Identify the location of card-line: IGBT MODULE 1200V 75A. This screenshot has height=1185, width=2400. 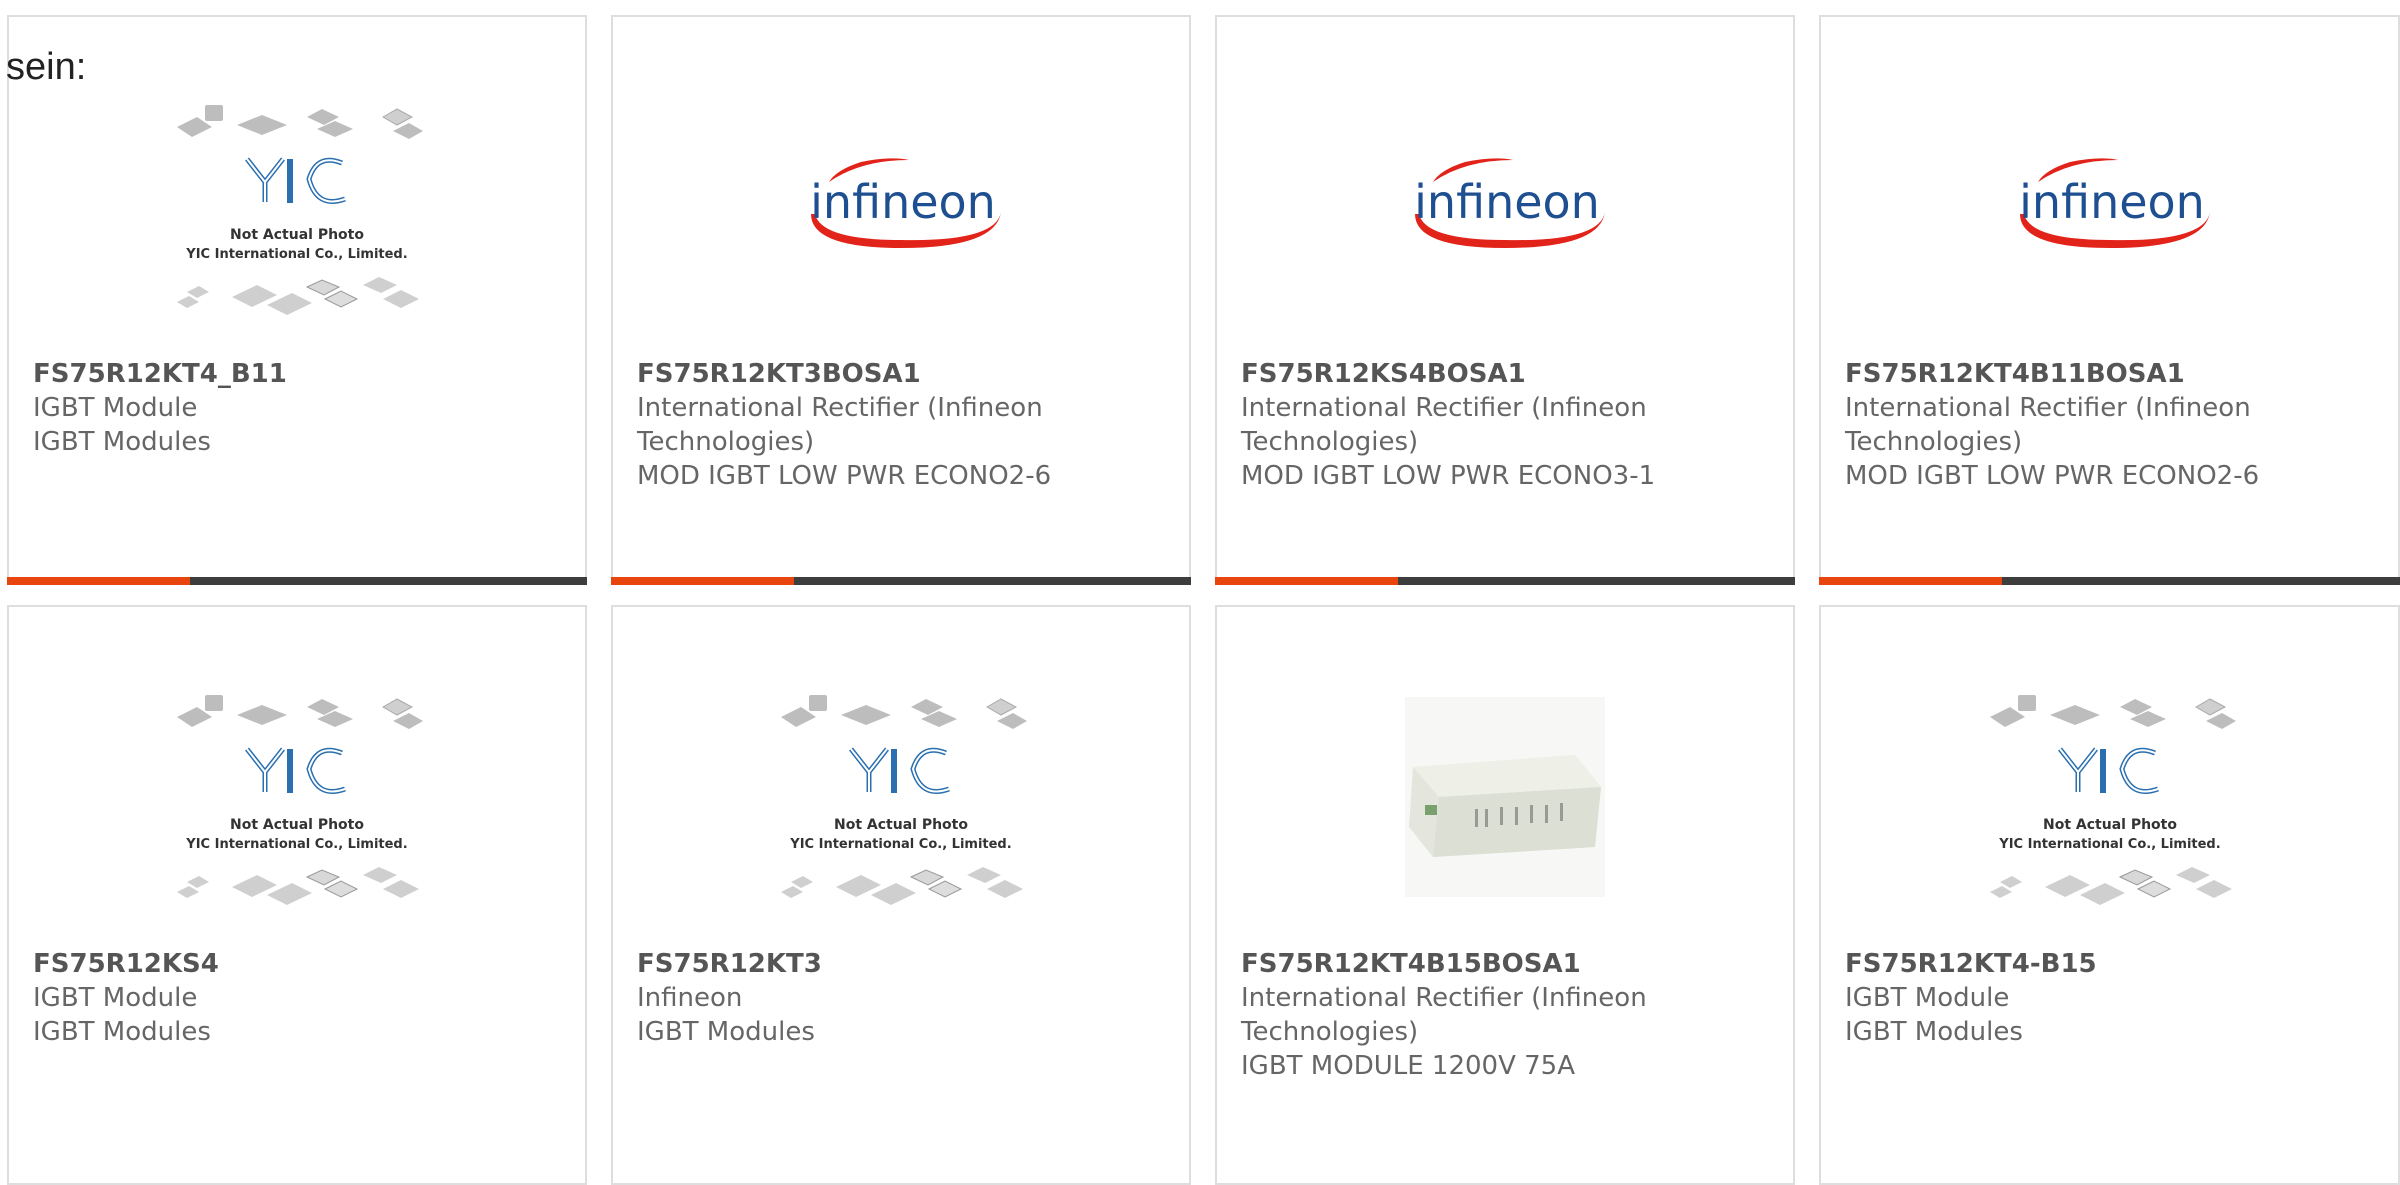
(1408, 1066).